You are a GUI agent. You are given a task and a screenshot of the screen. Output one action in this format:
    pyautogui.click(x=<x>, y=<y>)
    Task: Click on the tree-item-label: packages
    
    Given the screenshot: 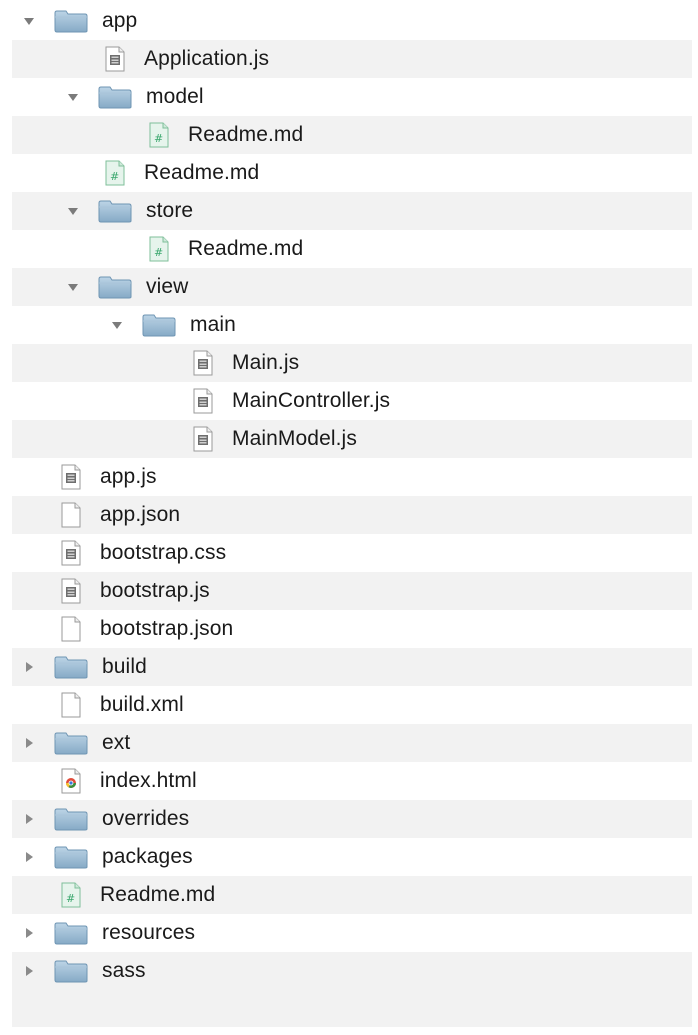 What is the action you would take?
    pyautogui.click(x=147, y=856)
    